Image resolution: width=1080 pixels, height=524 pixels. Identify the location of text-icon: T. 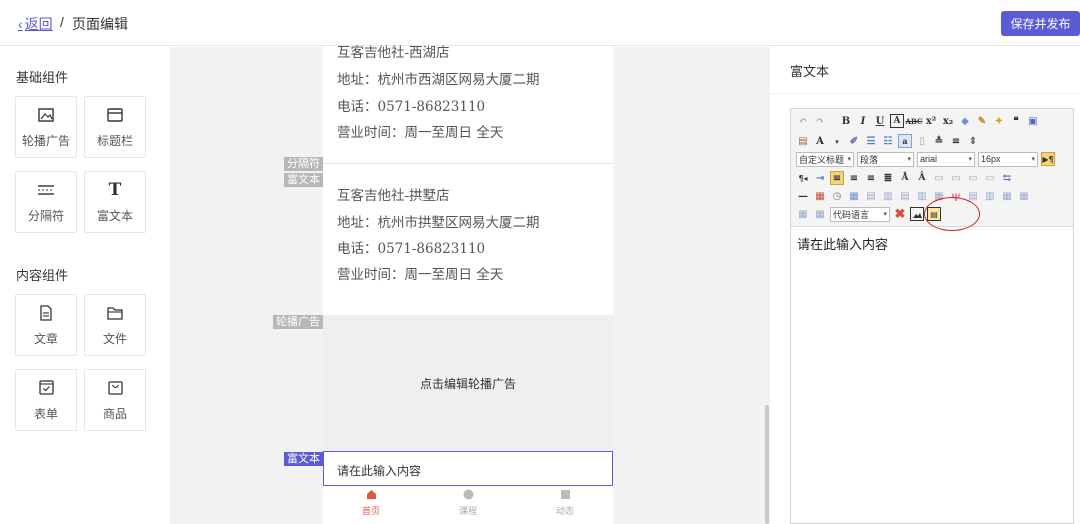
(115, 189).